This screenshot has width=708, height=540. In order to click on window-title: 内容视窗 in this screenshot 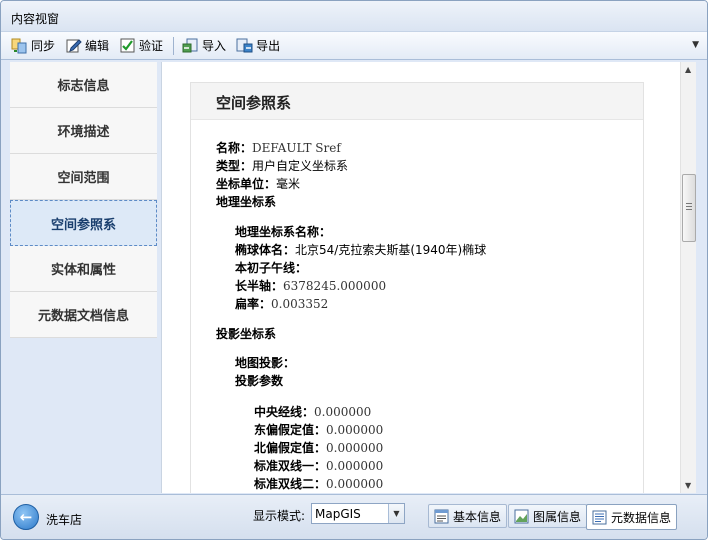, I will do `click(35, 19)`.